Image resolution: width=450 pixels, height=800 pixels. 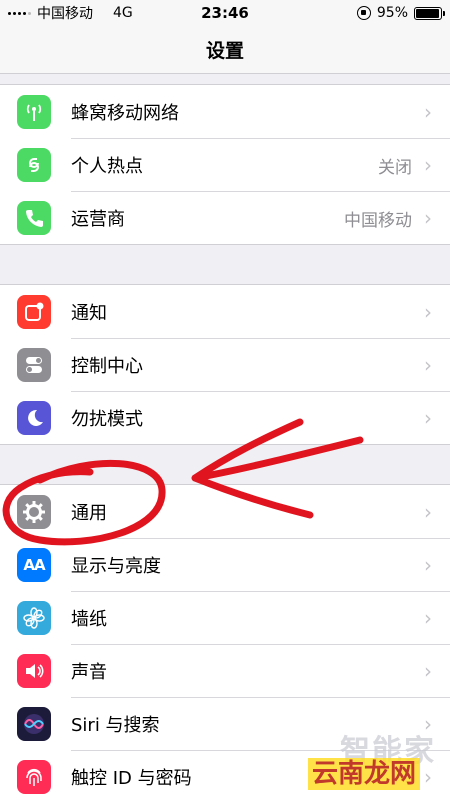 I want to click on moon-icon, so click(x=34, y=417).